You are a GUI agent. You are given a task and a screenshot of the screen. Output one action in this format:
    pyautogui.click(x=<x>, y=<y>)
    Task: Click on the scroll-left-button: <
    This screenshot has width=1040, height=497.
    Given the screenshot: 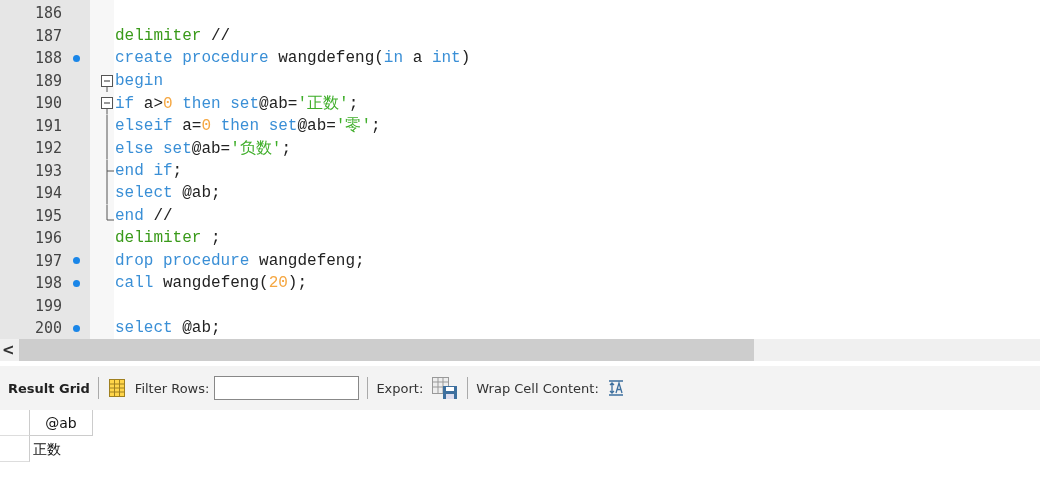 What is the action you would take?
    pyautogui.click(x=9, y=350)
    